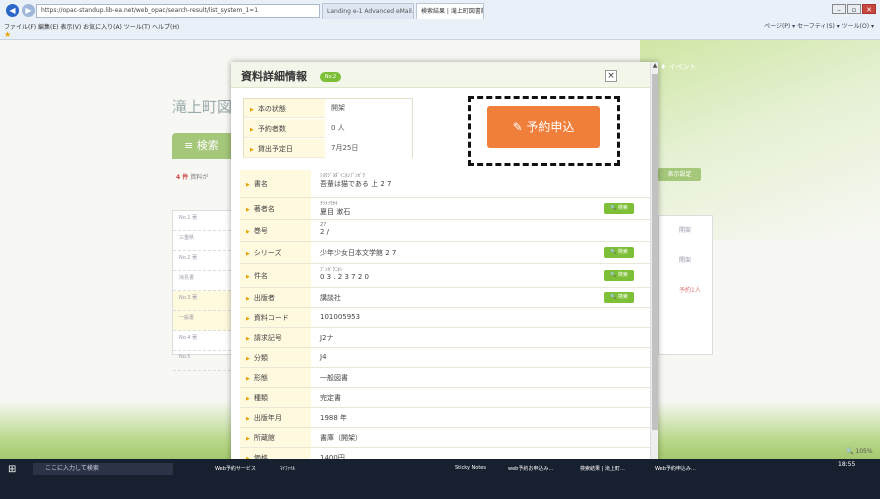  I want to click on hit-count: 4 件 資料が, so click(192, 177).